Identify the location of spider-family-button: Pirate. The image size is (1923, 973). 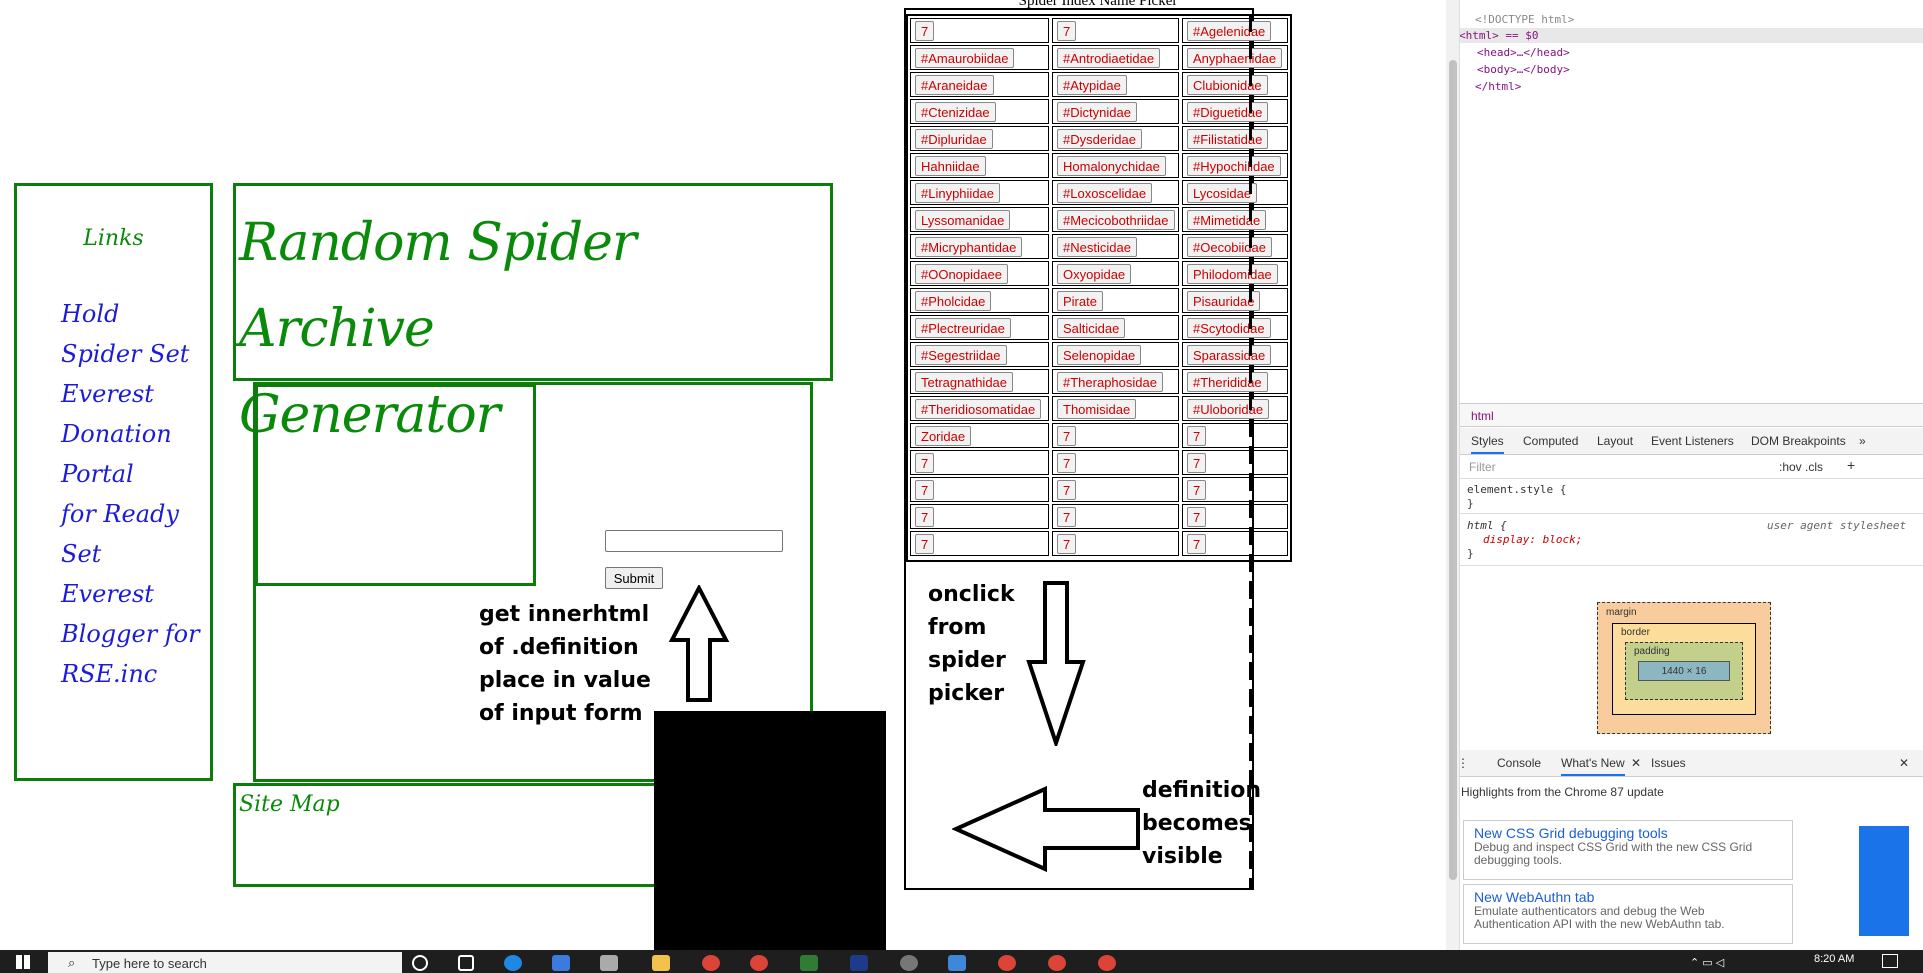
(1080, 301).